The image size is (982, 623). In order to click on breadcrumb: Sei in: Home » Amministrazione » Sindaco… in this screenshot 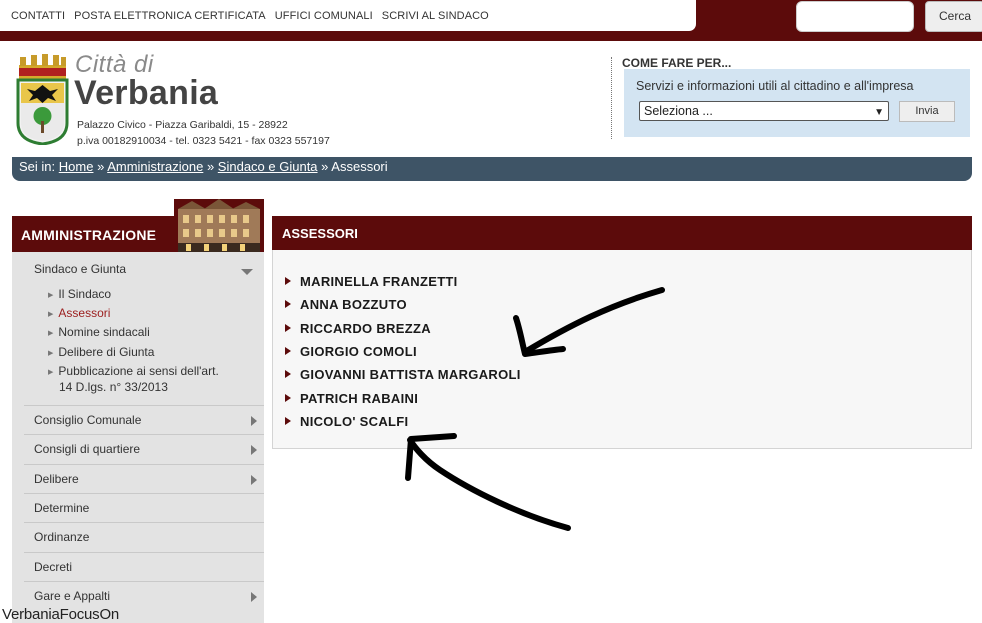, I will do `click(492, 169)`.